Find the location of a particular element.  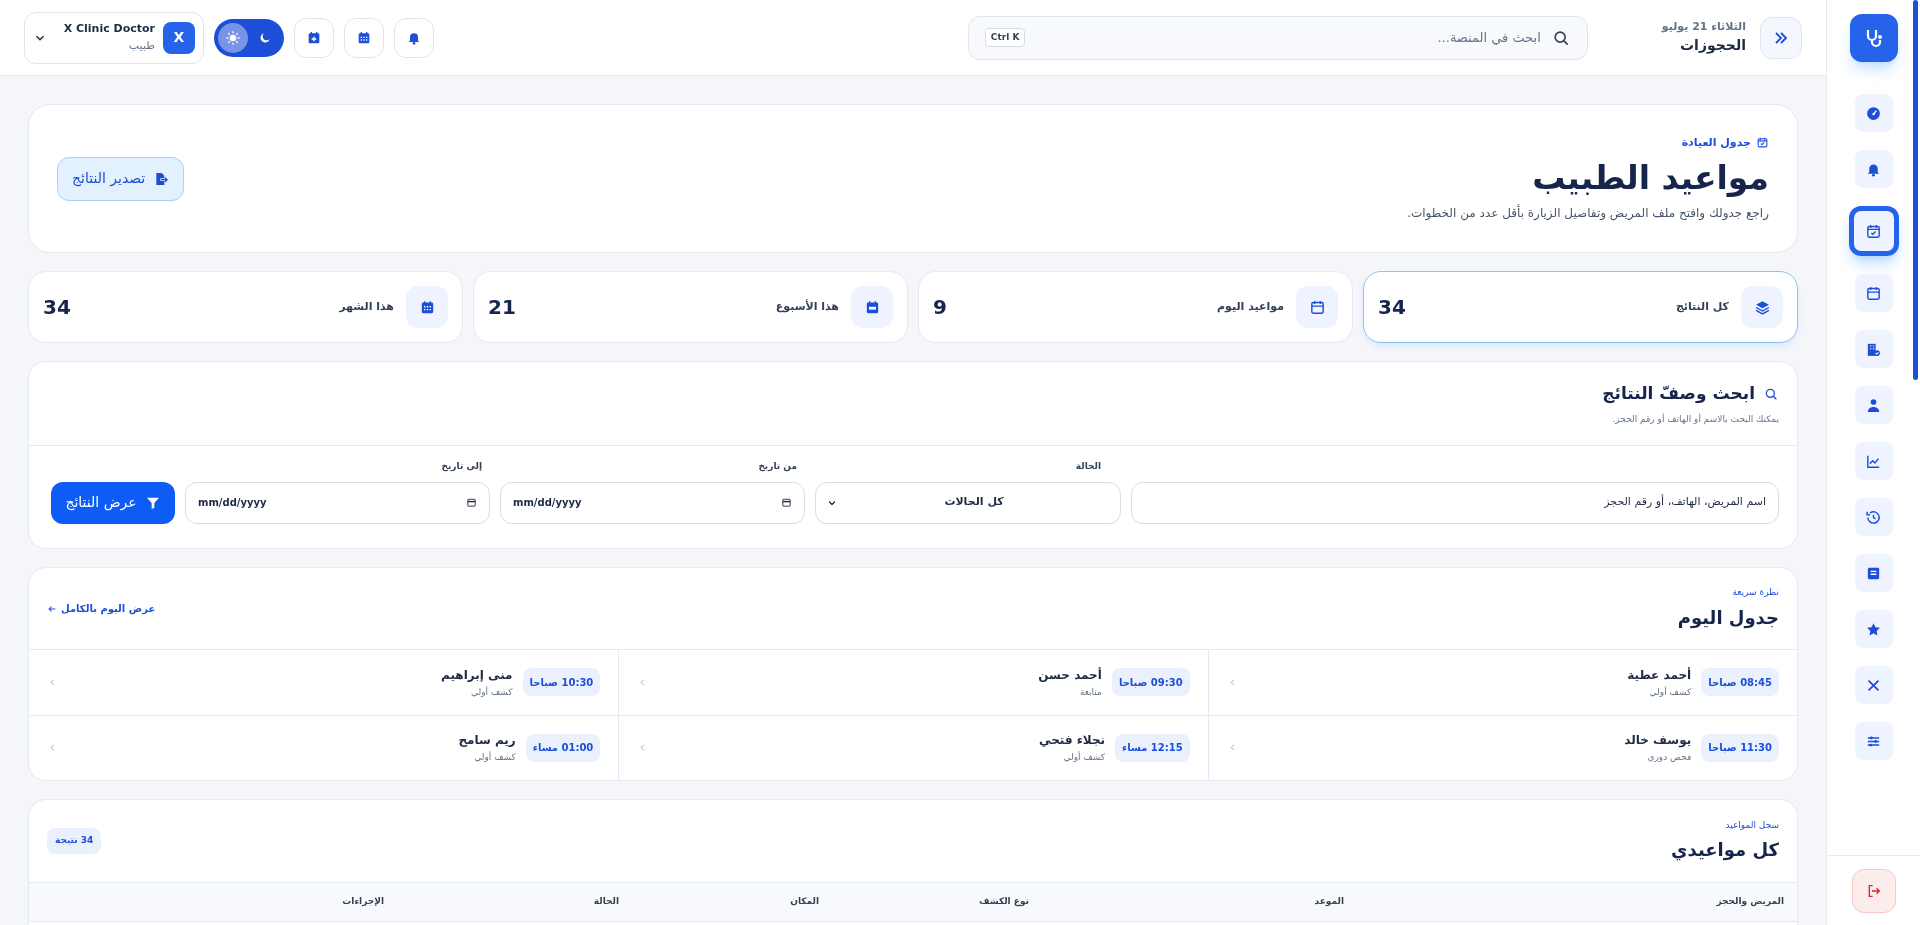

date-text: الثلاثاء 21 يوليو is located at coordinates (1703, 26).